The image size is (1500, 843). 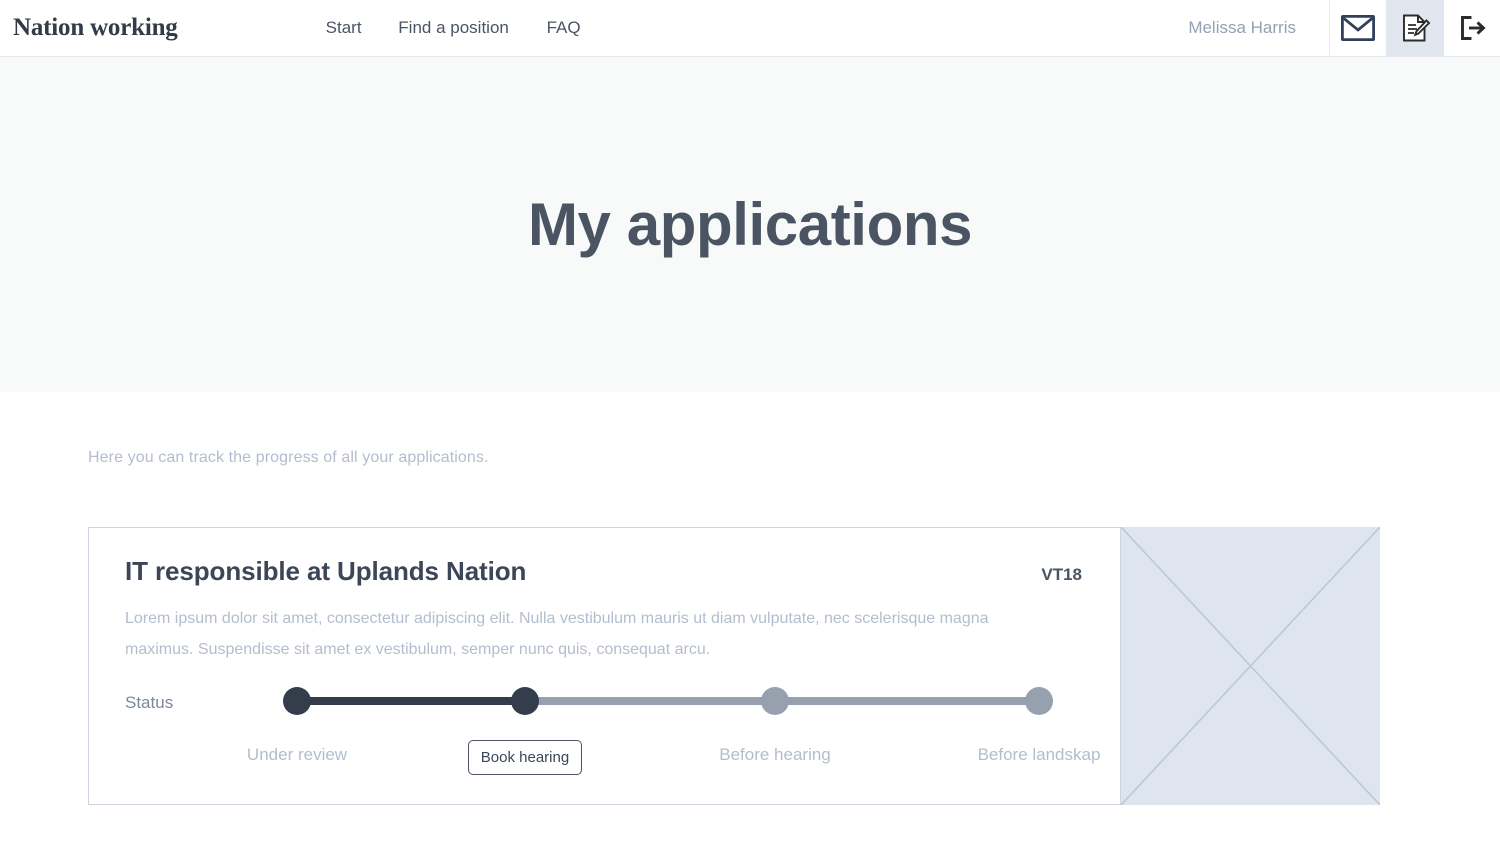 What do you see at coordinates (525, 701) in the screenshot?
I see `stepper-dot-book-hearing` at bounding box center [525, 701].